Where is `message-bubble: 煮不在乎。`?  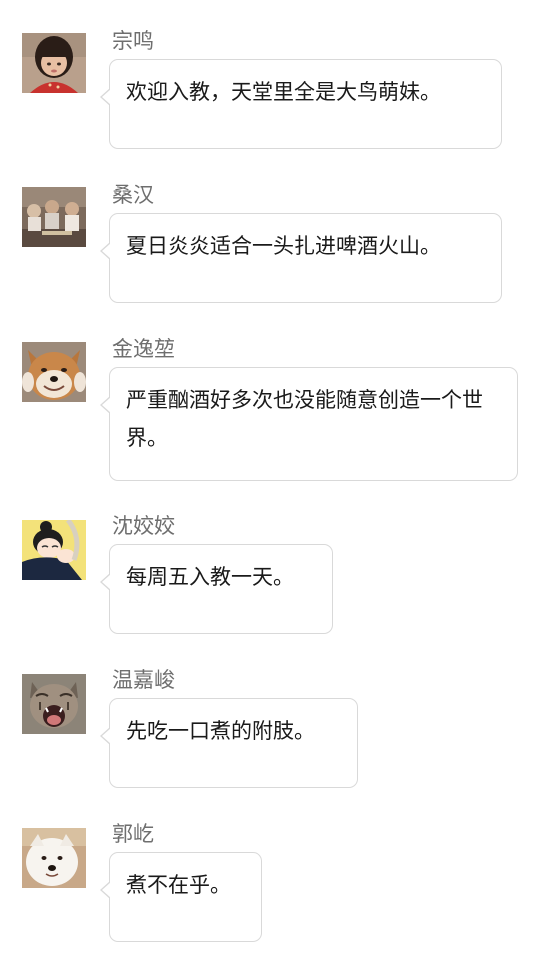 message-bubble: 煮不在乎。 is located at coordinates (181, 897).